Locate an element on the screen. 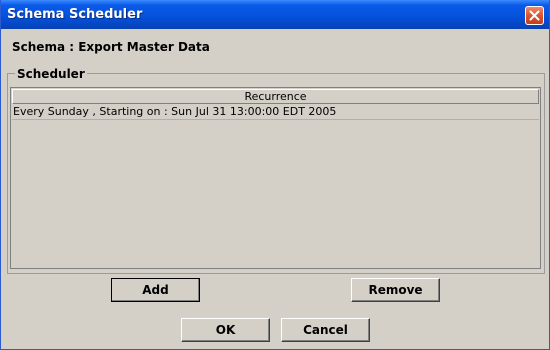 This screenshot has width=550, height=350. cancel-button: Cancel is located at coordinates (325, 330).